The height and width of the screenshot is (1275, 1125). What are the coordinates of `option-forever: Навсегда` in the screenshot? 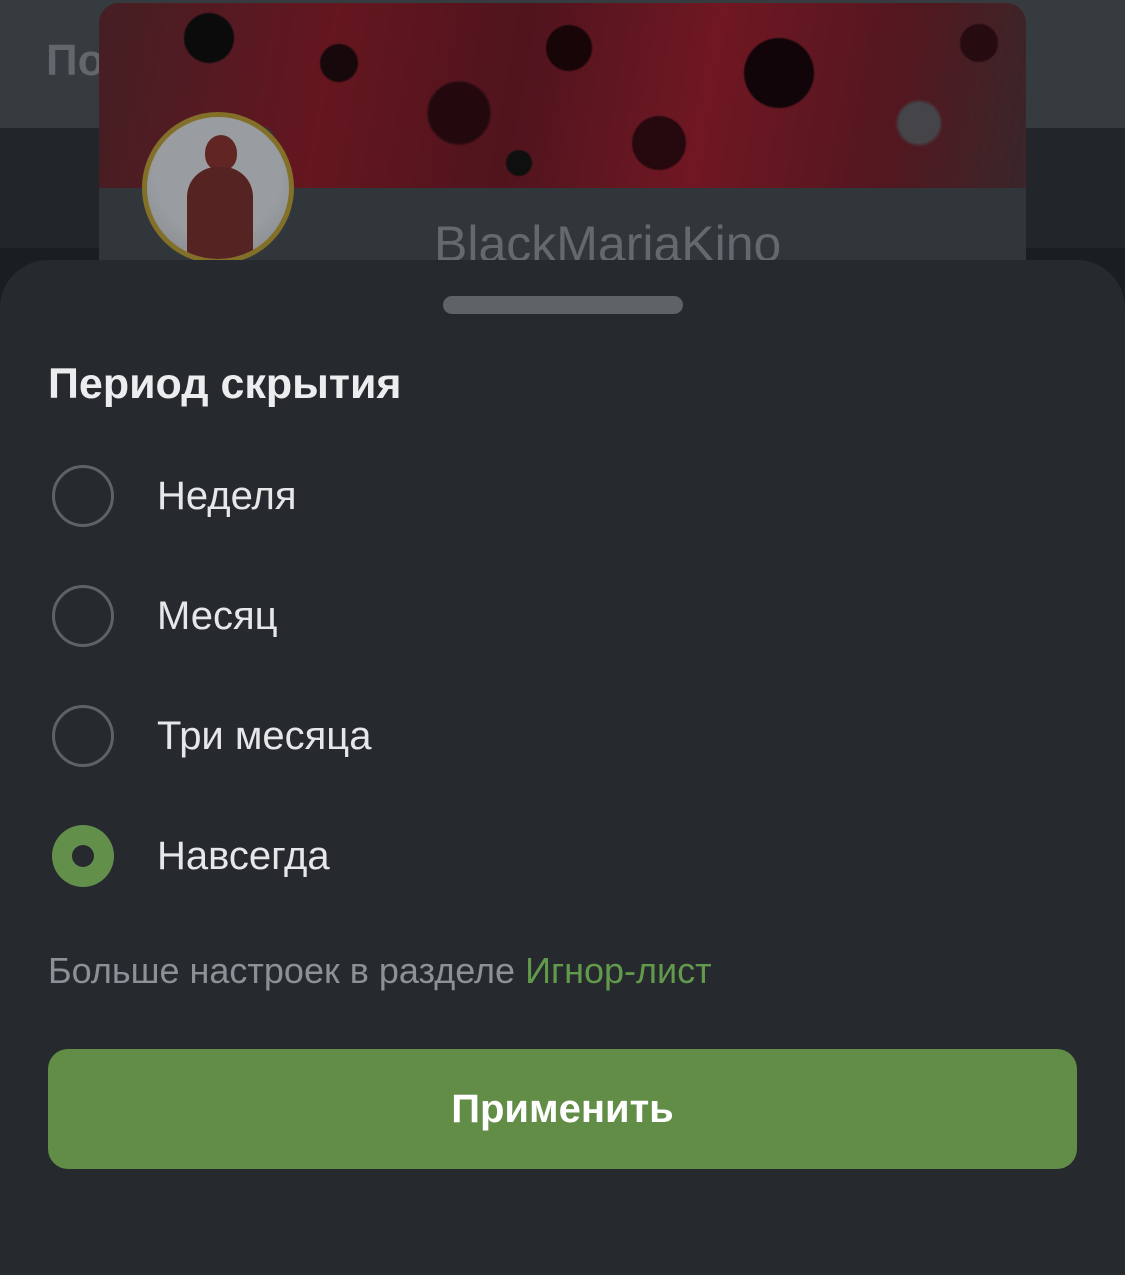 It's located at (402, 856).